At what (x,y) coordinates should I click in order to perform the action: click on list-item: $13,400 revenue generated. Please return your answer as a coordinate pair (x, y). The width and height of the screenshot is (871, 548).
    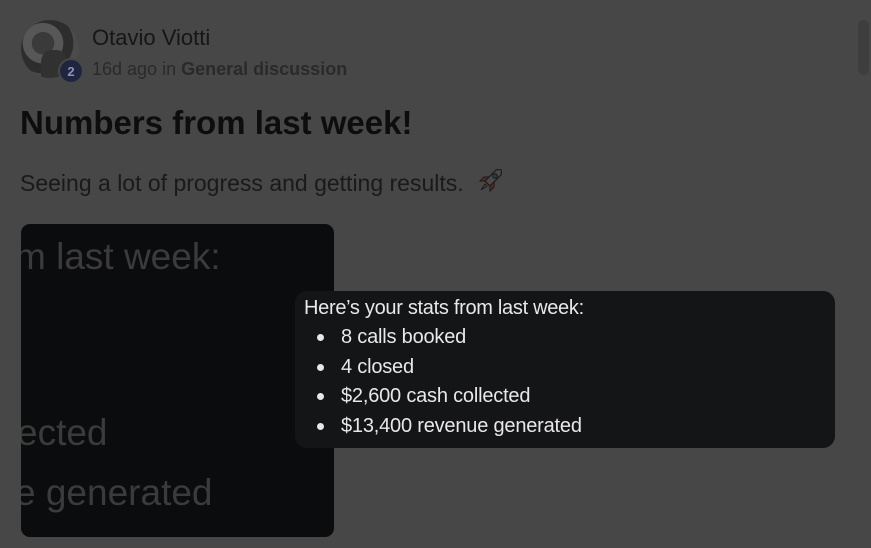
    Looking at the image, I should click on (569, 429).